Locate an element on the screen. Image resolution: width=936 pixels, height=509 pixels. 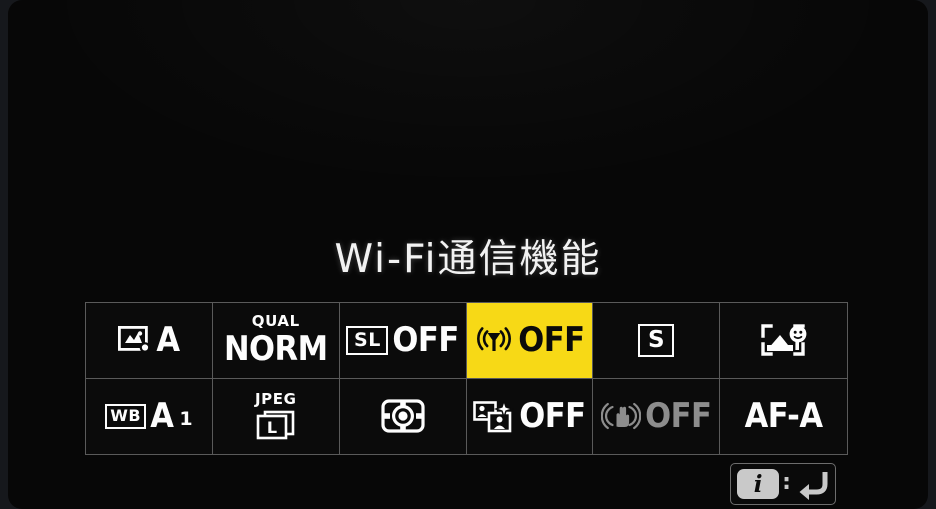
matrix-metering-icon is located at coordinates (402, 416).